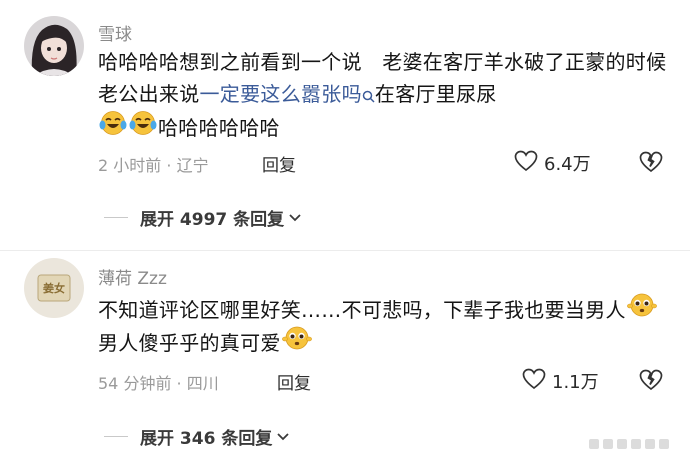 This screenshot has height=458, width=690. Describe the element at coordinates (132, 276) in the screenshot. I see `comment-username: 薄荷 Zzz` at that location.